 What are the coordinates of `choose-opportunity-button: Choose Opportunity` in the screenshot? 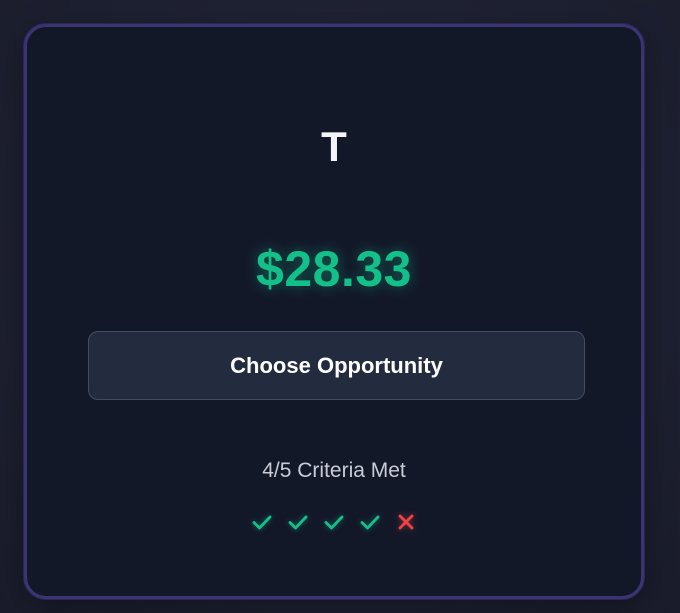 It's located at (336, 365).